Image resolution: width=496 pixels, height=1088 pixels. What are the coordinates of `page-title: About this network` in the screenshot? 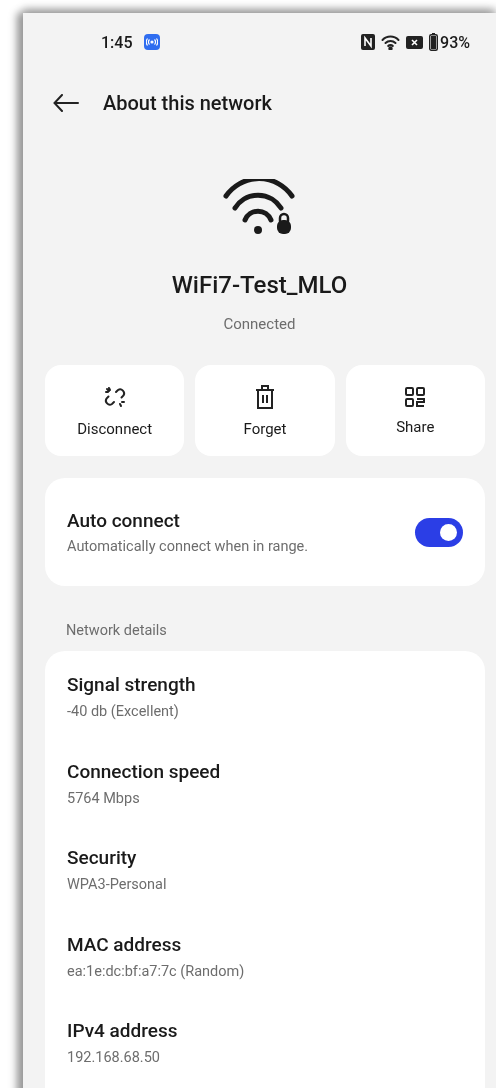 It's located at (187, 103).